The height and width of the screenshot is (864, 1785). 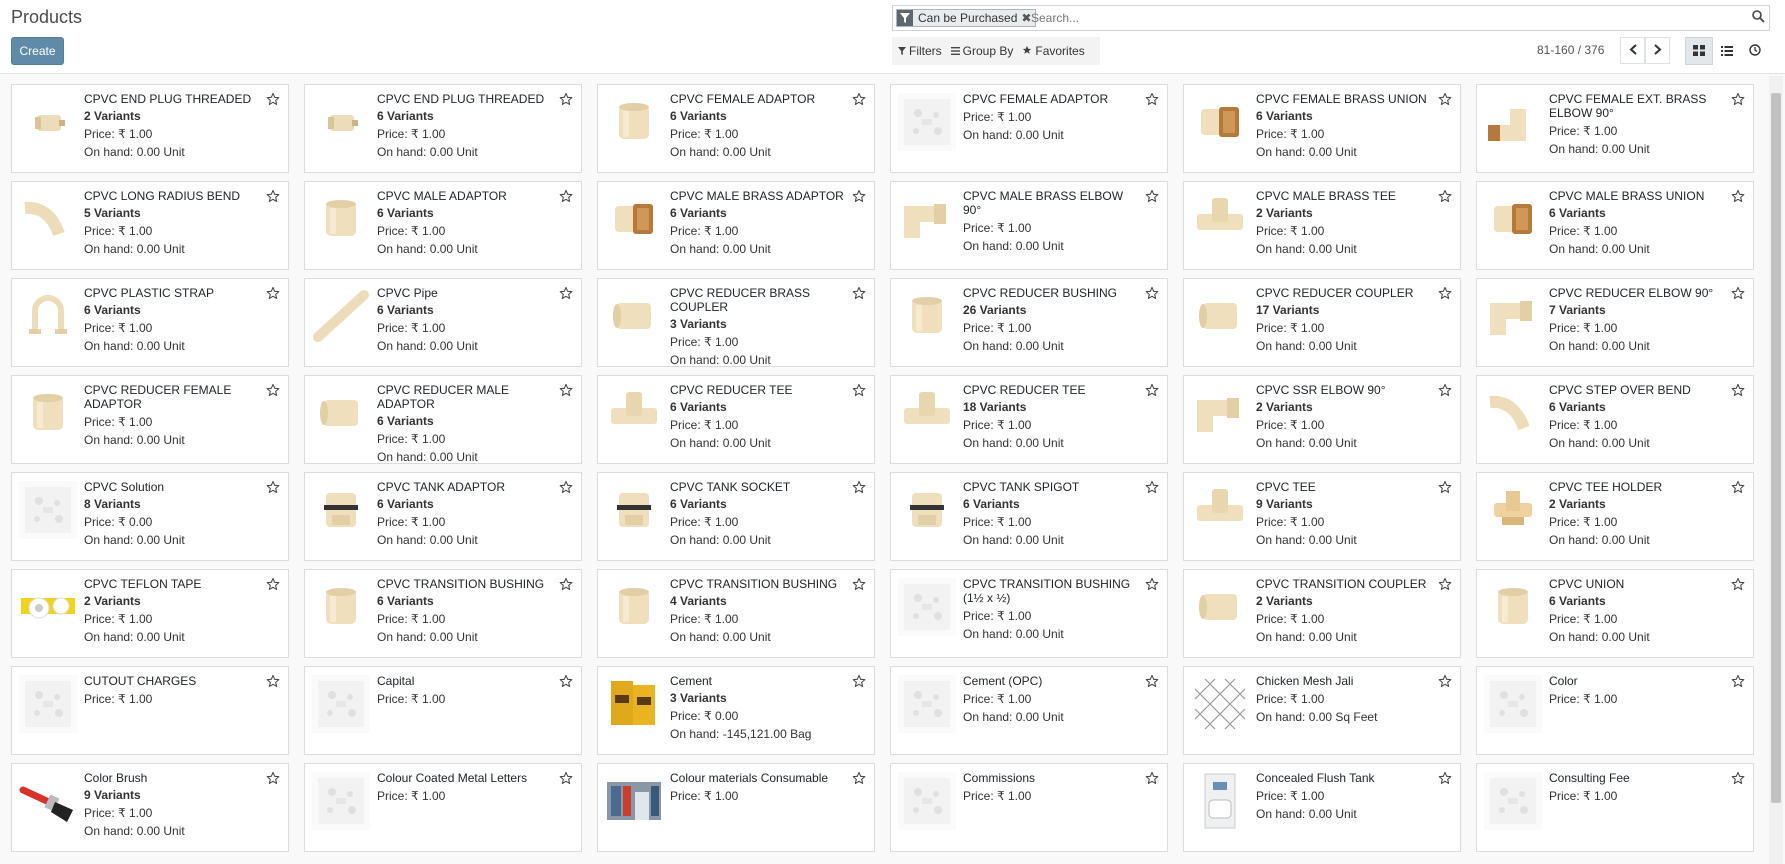 I want to click on product-card: Colour Coated Metal Letters Price: ₹ 1.00, so click(x=443, y=807).